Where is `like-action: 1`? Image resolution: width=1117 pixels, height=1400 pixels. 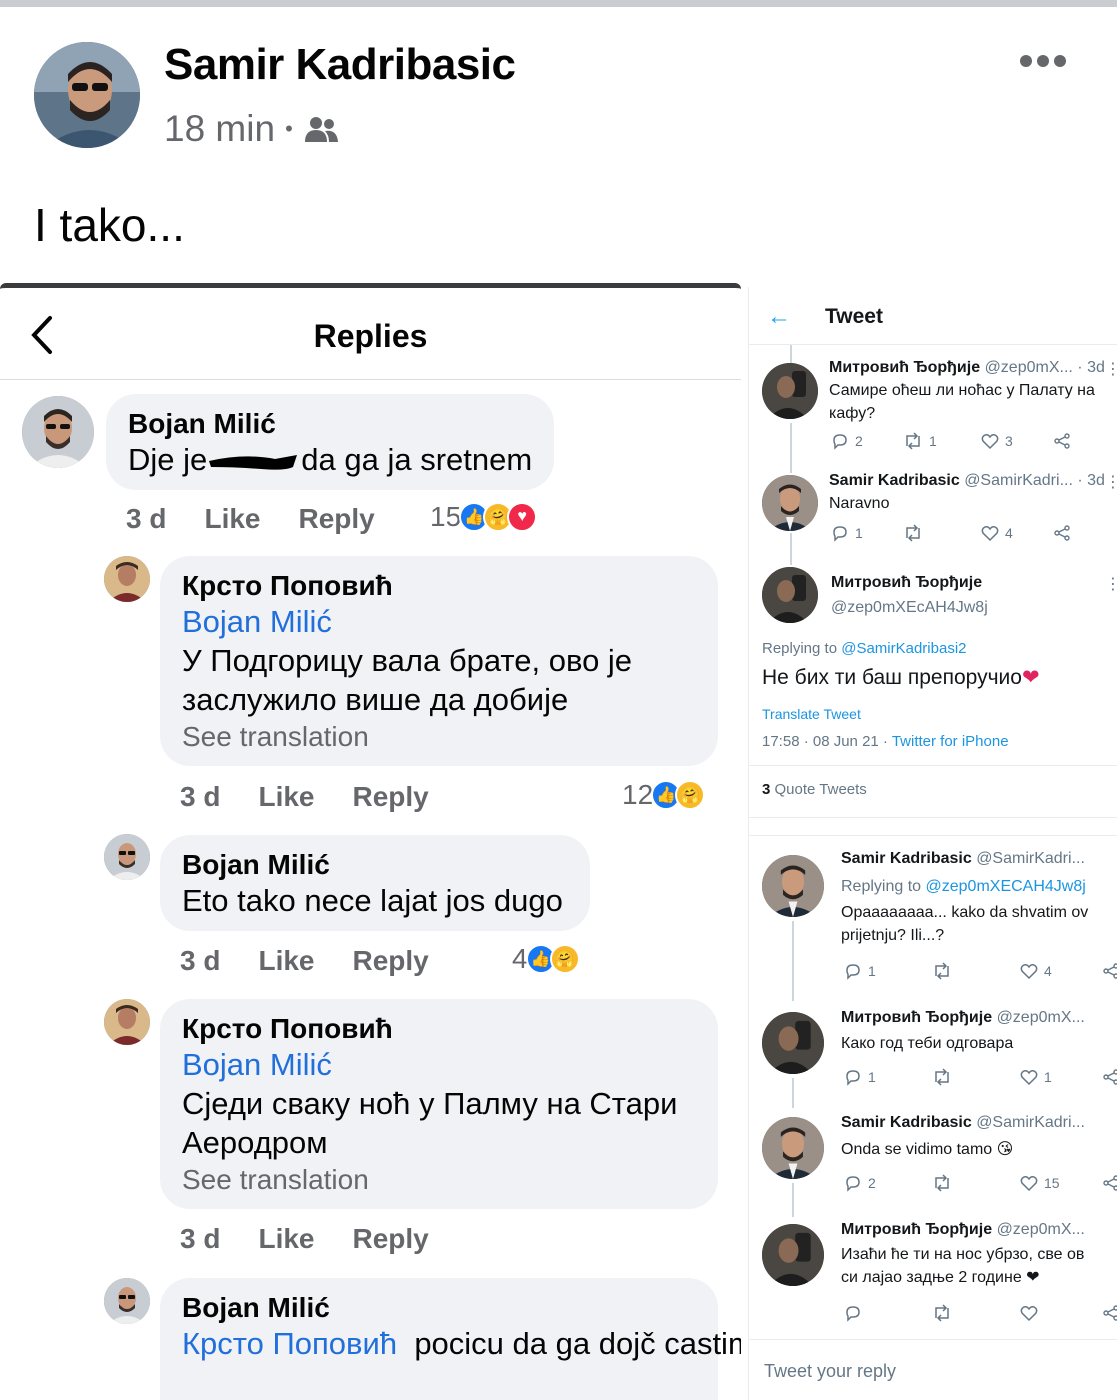 like-action: 1 is located at coordinates (1061, 1077).